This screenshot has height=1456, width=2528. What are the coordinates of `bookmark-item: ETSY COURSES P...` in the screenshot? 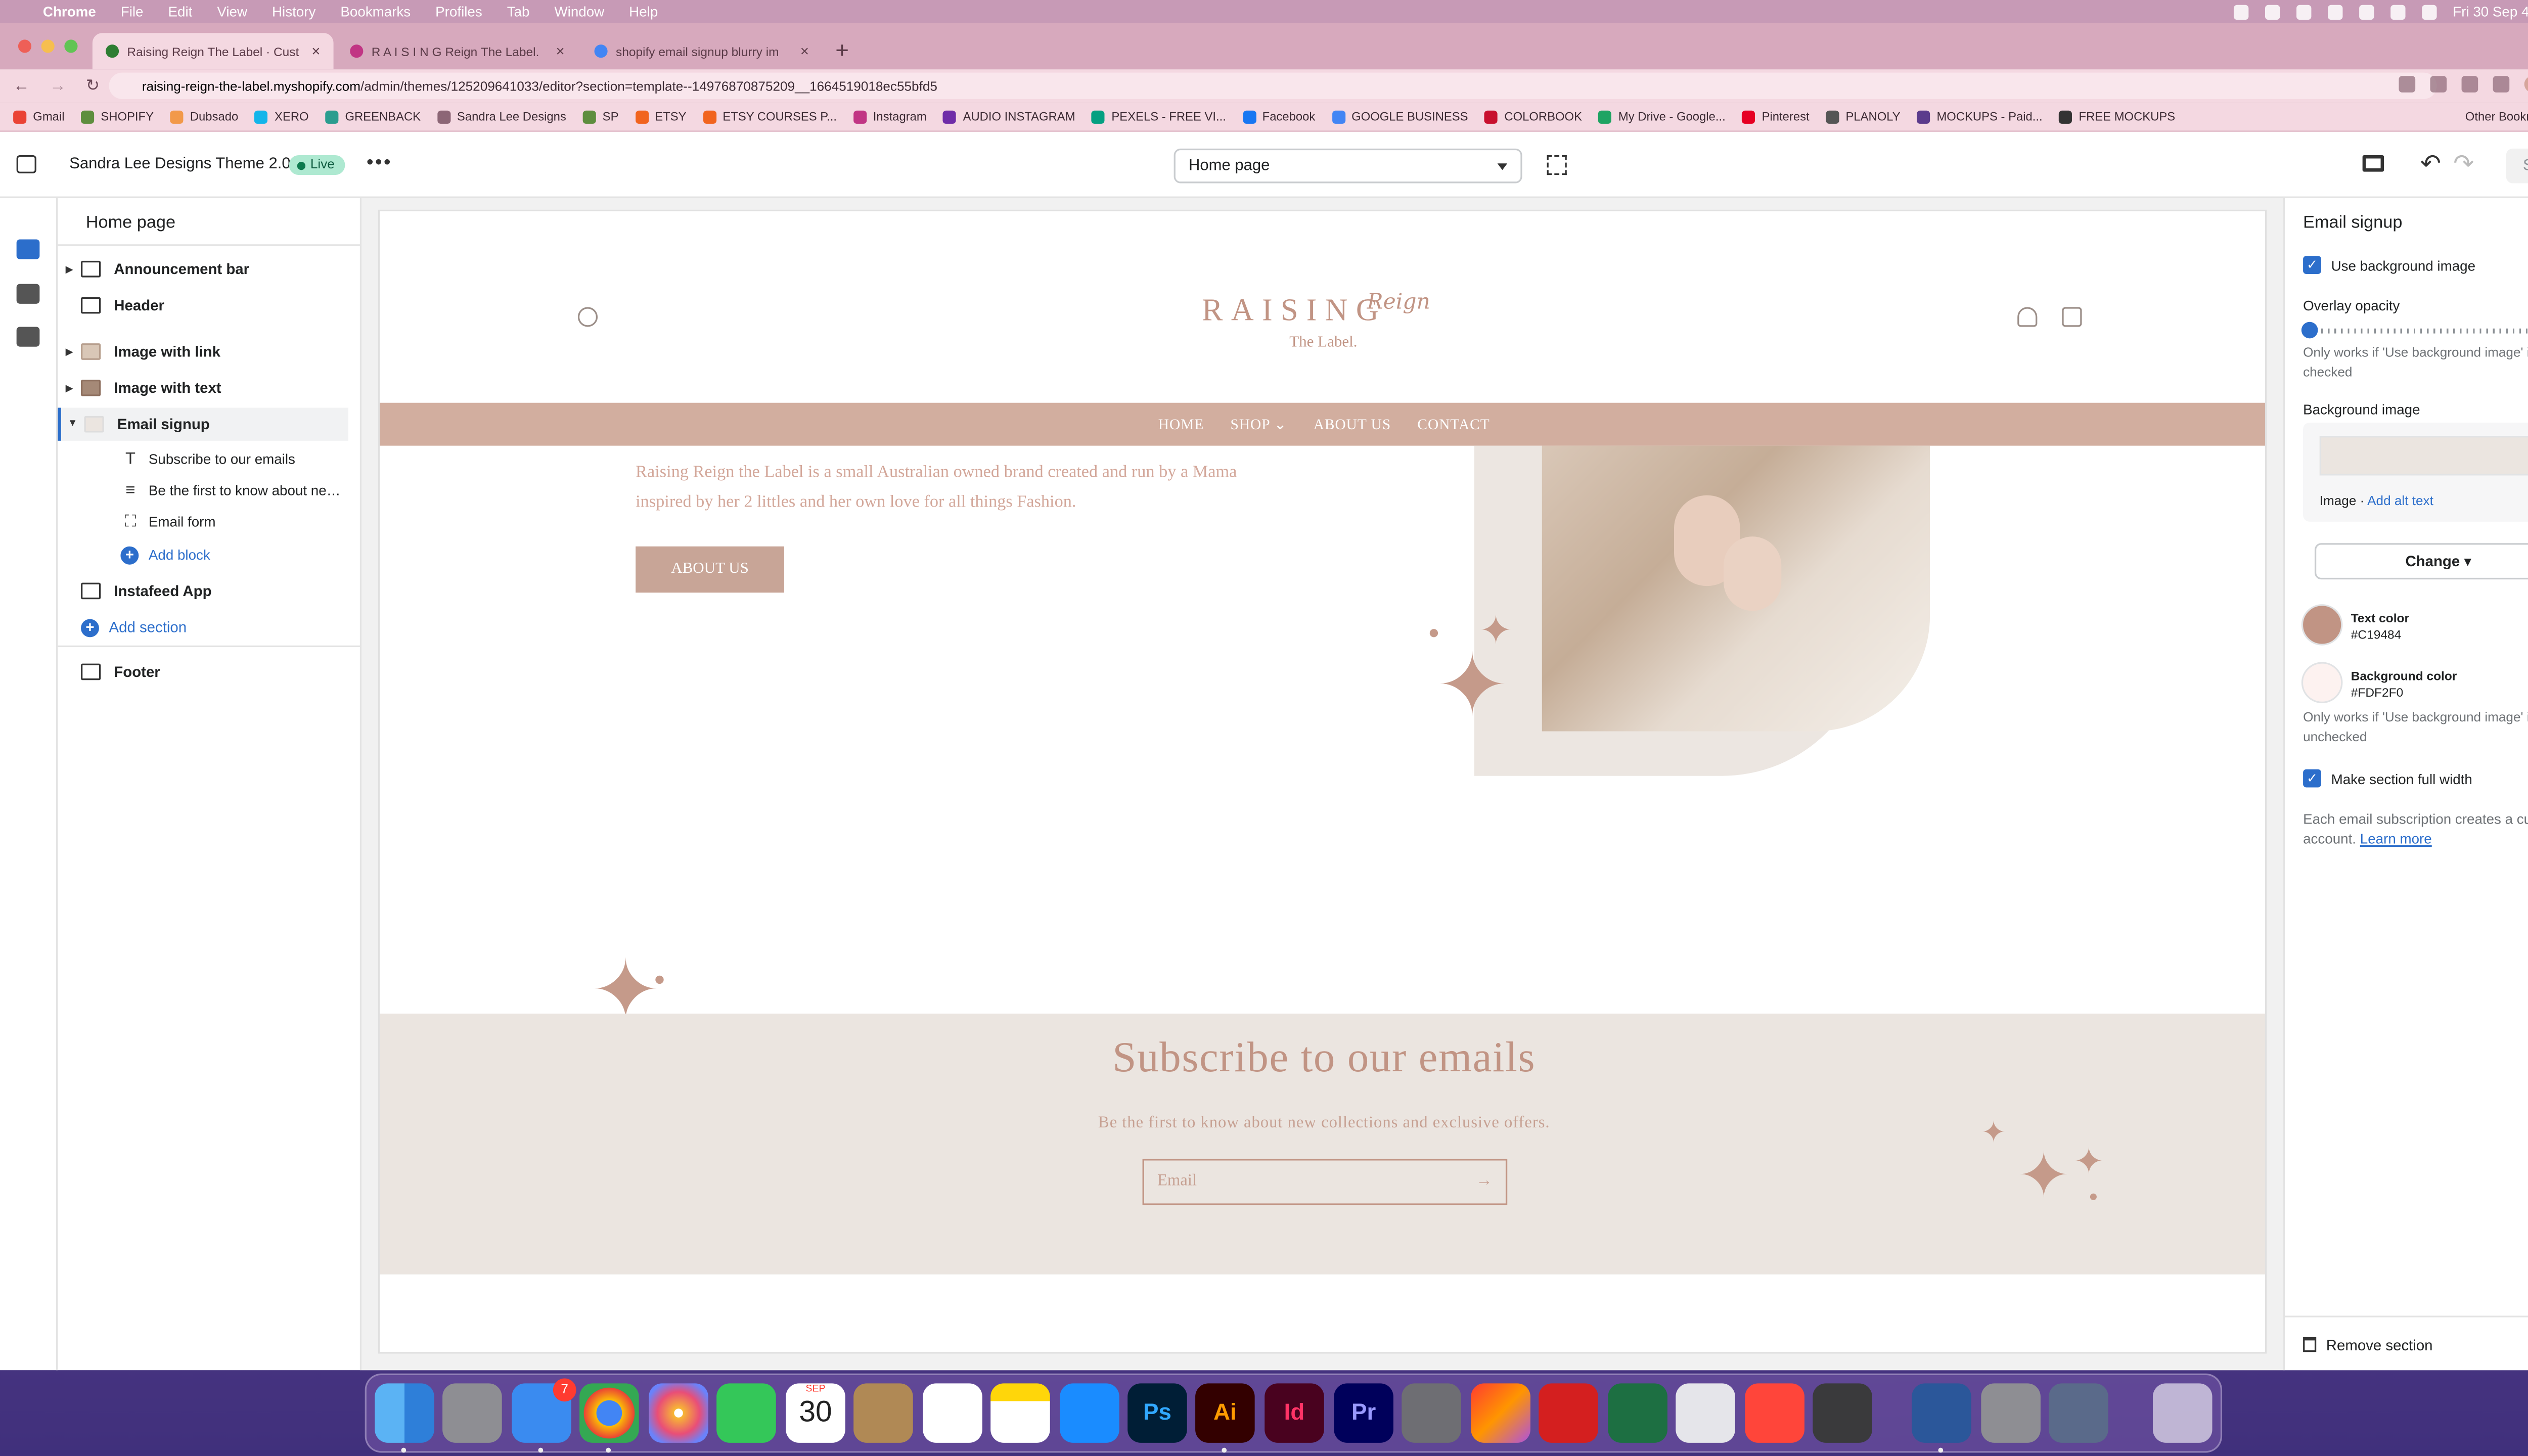 It's located at (770, 116).